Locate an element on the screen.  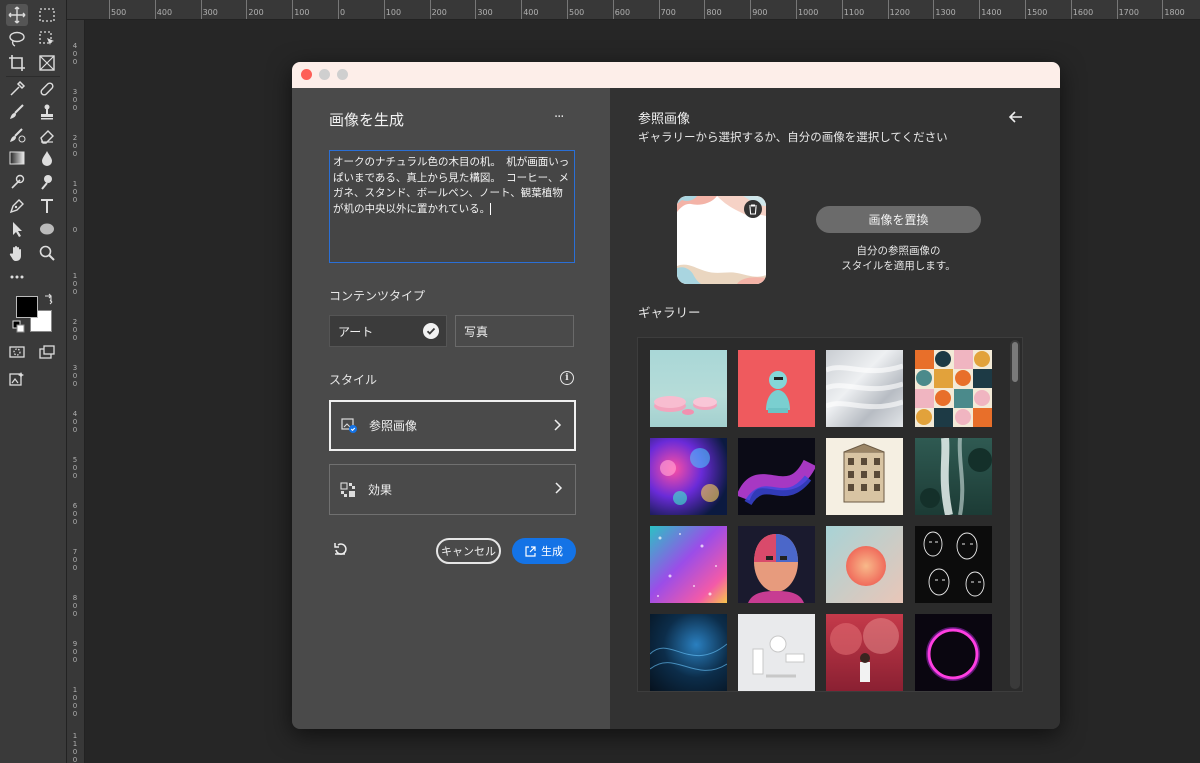
gallery-thumbnail-silk-swirl is located at coordinates (776, 476).